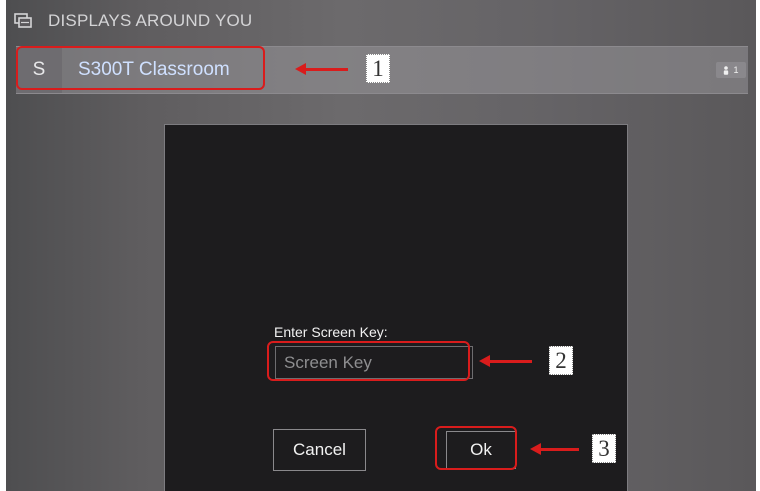  Describe the element at coordinates (736, 70) in the screenshot. I see `user-count: 1` at that location.